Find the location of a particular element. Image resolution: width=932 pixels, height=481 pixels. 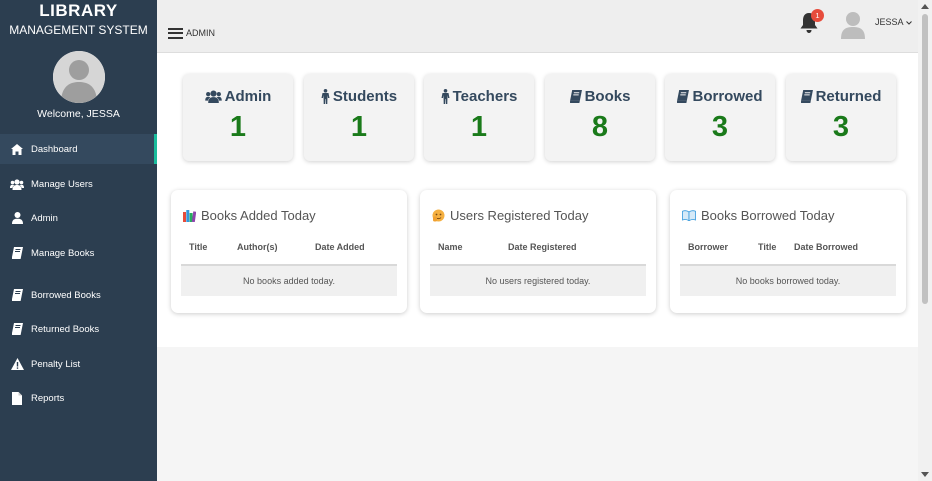

file-icon is located at coordinates (17, 398).